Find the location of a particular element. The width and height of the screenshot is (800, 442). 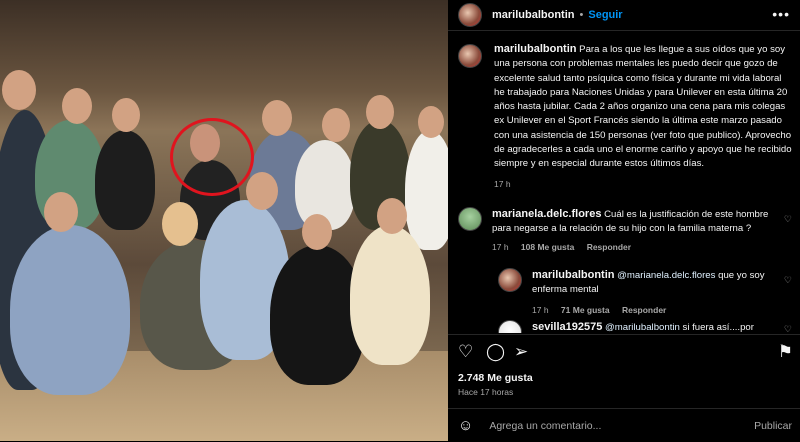

comment-likes: 71 Me gusta is located at coordinates (585, 310).